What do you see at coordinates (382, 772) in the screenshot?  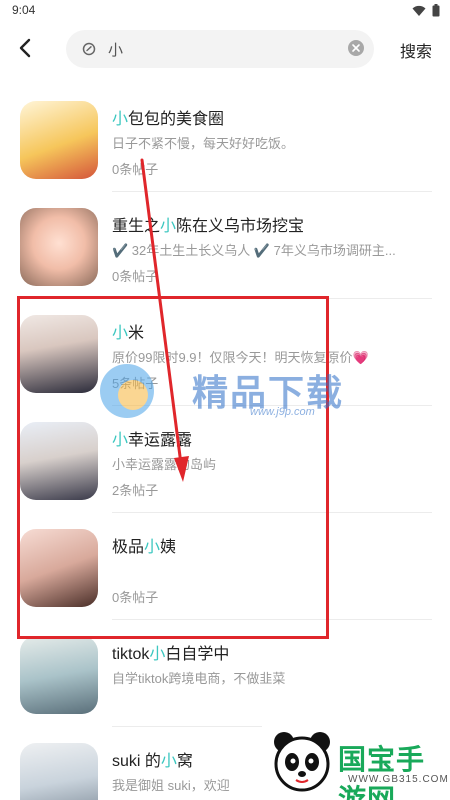 I see `site-logo-name: 国宝手游网` at bounding box center [382, 772].